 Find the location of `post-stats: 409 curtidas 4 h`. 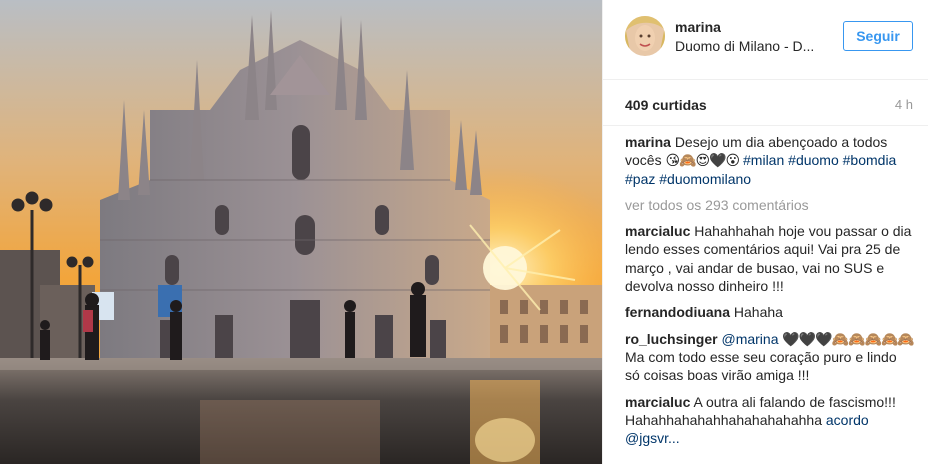

post-stats: 409 curtidas 4 h is located at coordinates (765, 103).